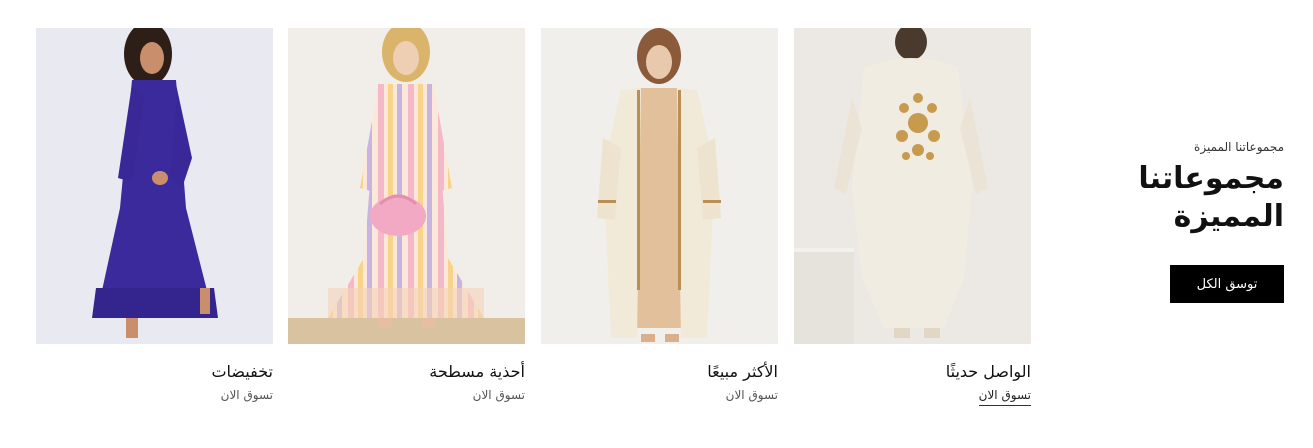  Describe the element at coordinates (1239, 147) in the screenshot. I see `section-eyebrow: مجموعاتنا المميزة` at that location.